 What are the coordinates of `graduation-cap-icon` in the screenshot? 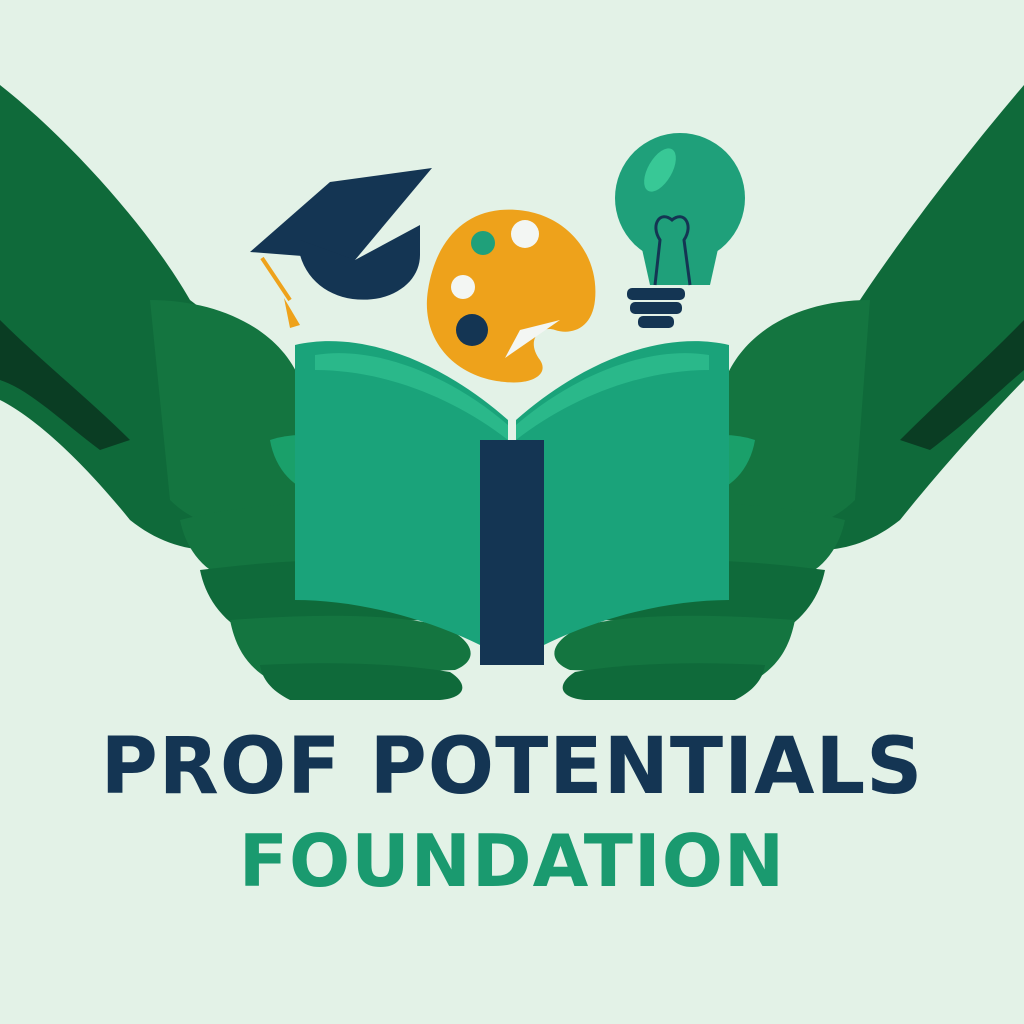 It's located at (341, 248).